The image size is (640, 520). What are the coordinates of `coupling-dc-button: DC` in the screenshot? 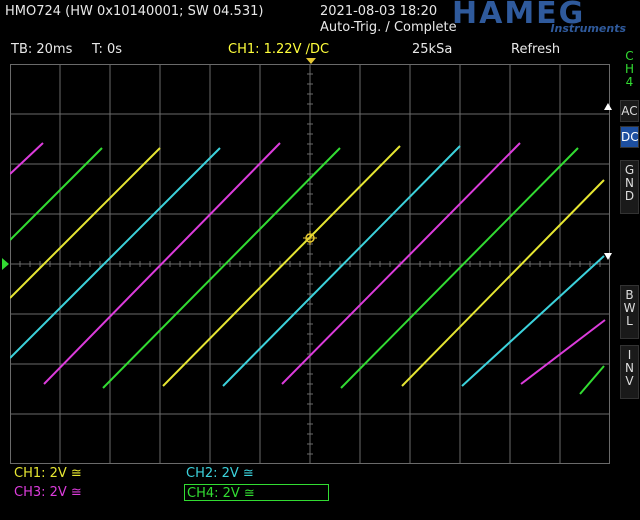 It's located at (629, 137).